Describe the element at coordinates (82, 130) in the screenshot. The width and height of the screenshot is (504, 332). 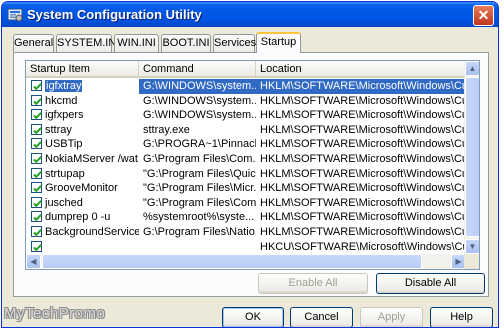
I see `startup-item-cell: sttray` at that location.